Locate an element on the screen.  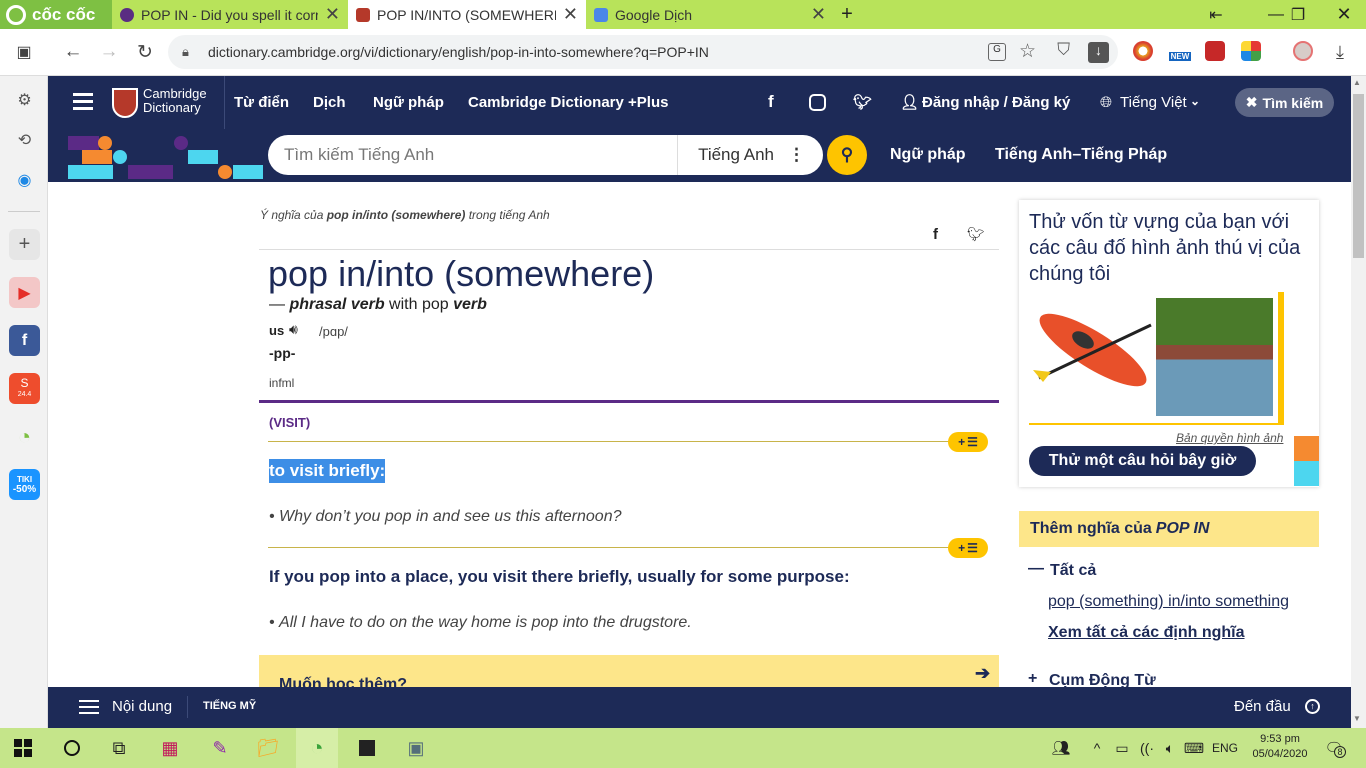
back-to-top-link: Đến đầu is located at coordinates (1262, 706).